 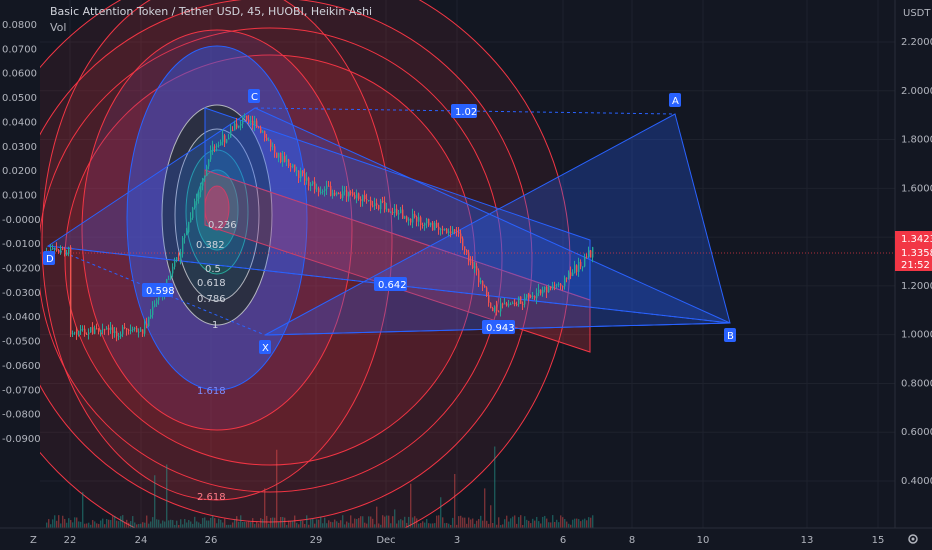 I want to click on point-label-a: A, so click(x=675, y=100).